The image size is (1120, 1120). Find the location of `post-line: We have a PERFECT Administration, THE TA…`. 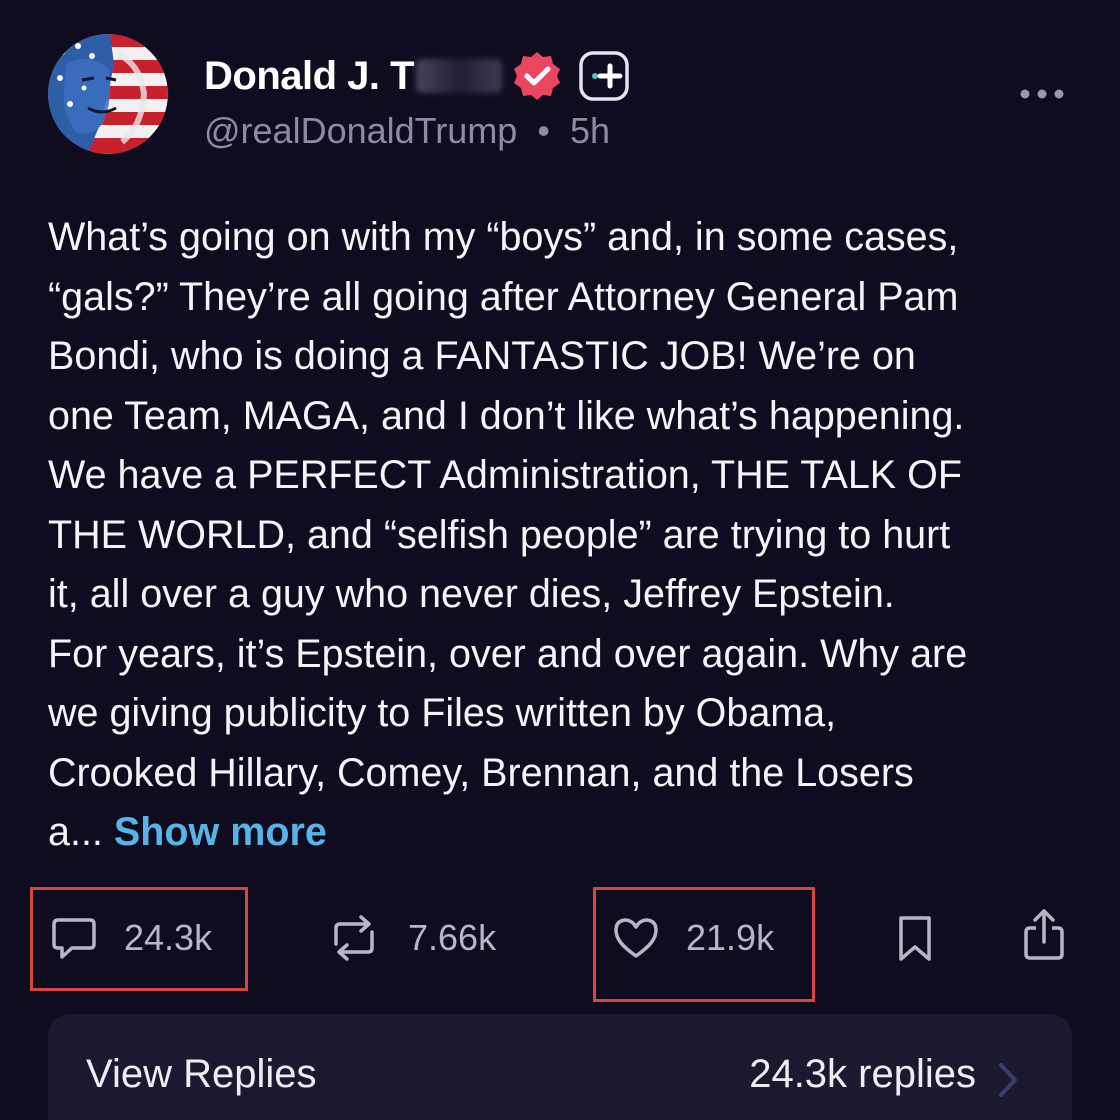

post-line: We have a PERFECT Administration, THE TA… is located at coordinates (505, 475).